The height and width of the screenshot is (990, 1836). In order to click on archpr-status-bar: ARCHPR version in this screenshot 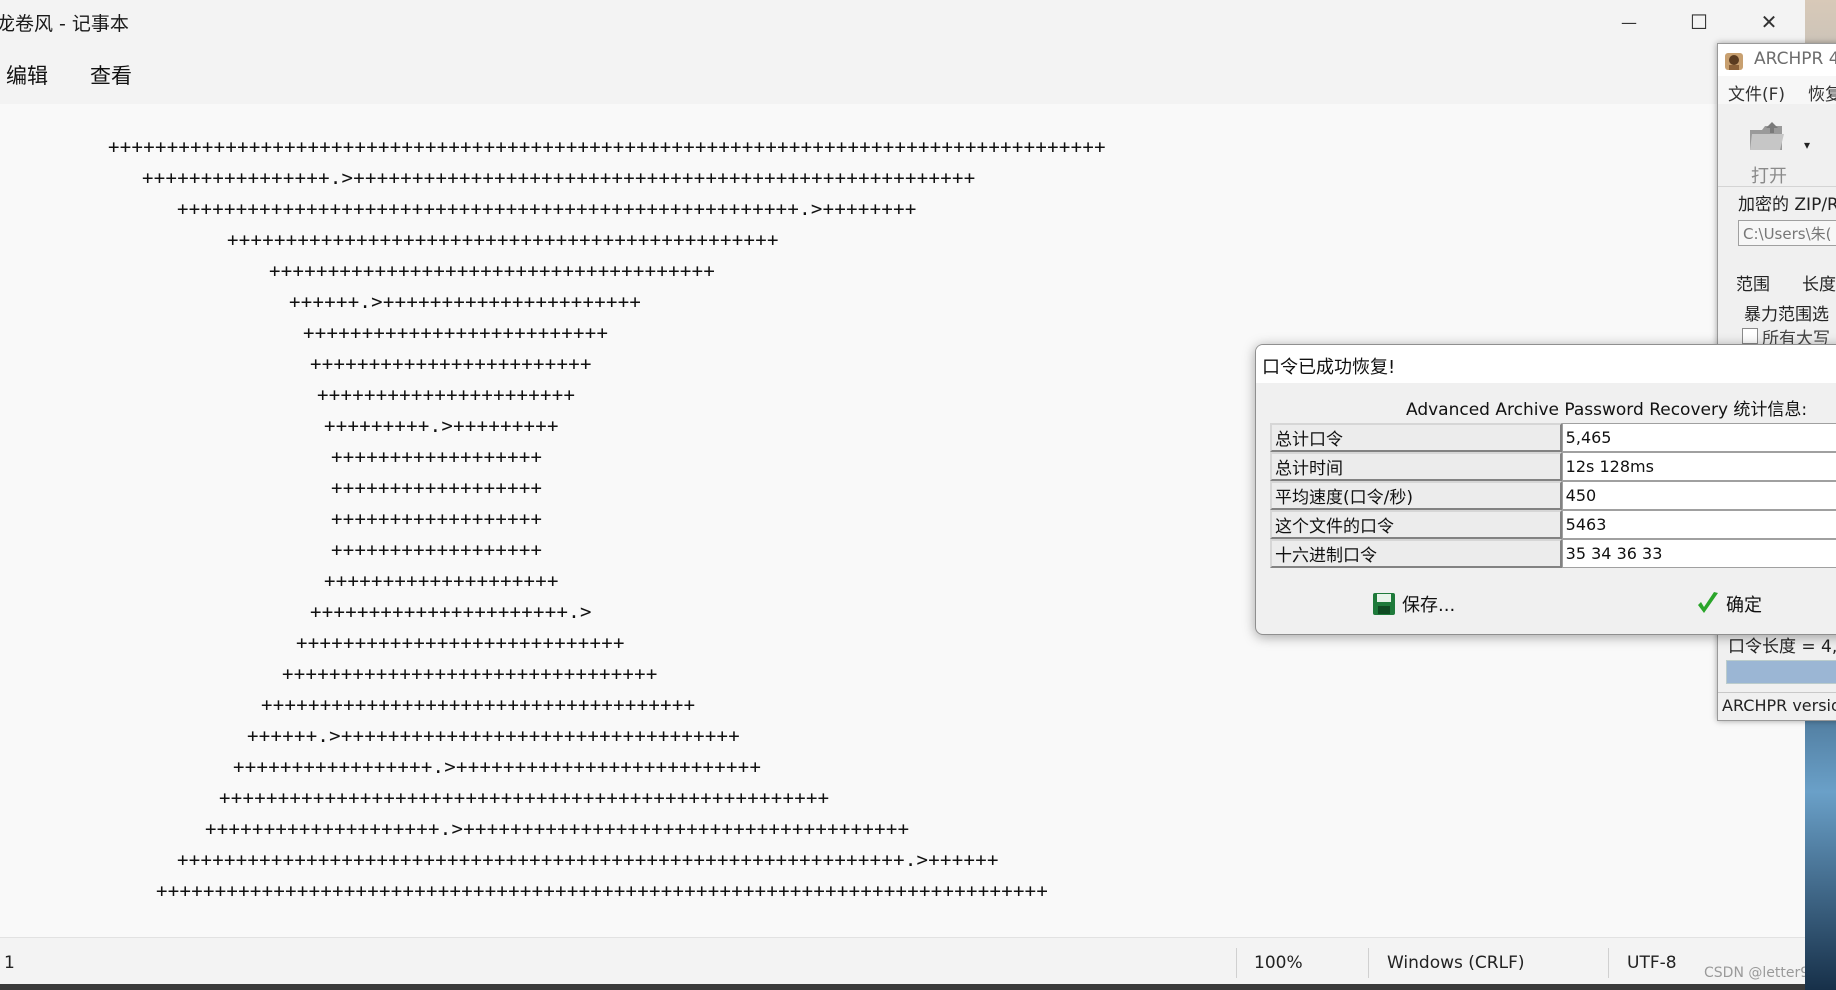, I will do `click(1777, 706)`.